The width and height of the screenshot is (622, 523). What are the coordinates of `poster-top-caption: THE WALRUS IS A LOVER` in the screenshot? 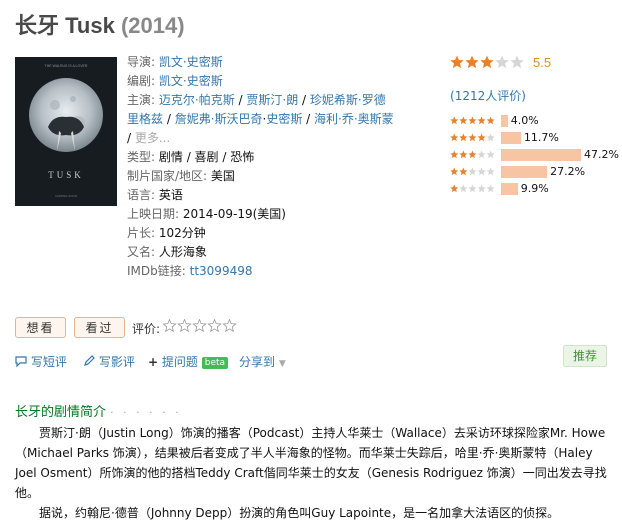 It's located at (66, 66).